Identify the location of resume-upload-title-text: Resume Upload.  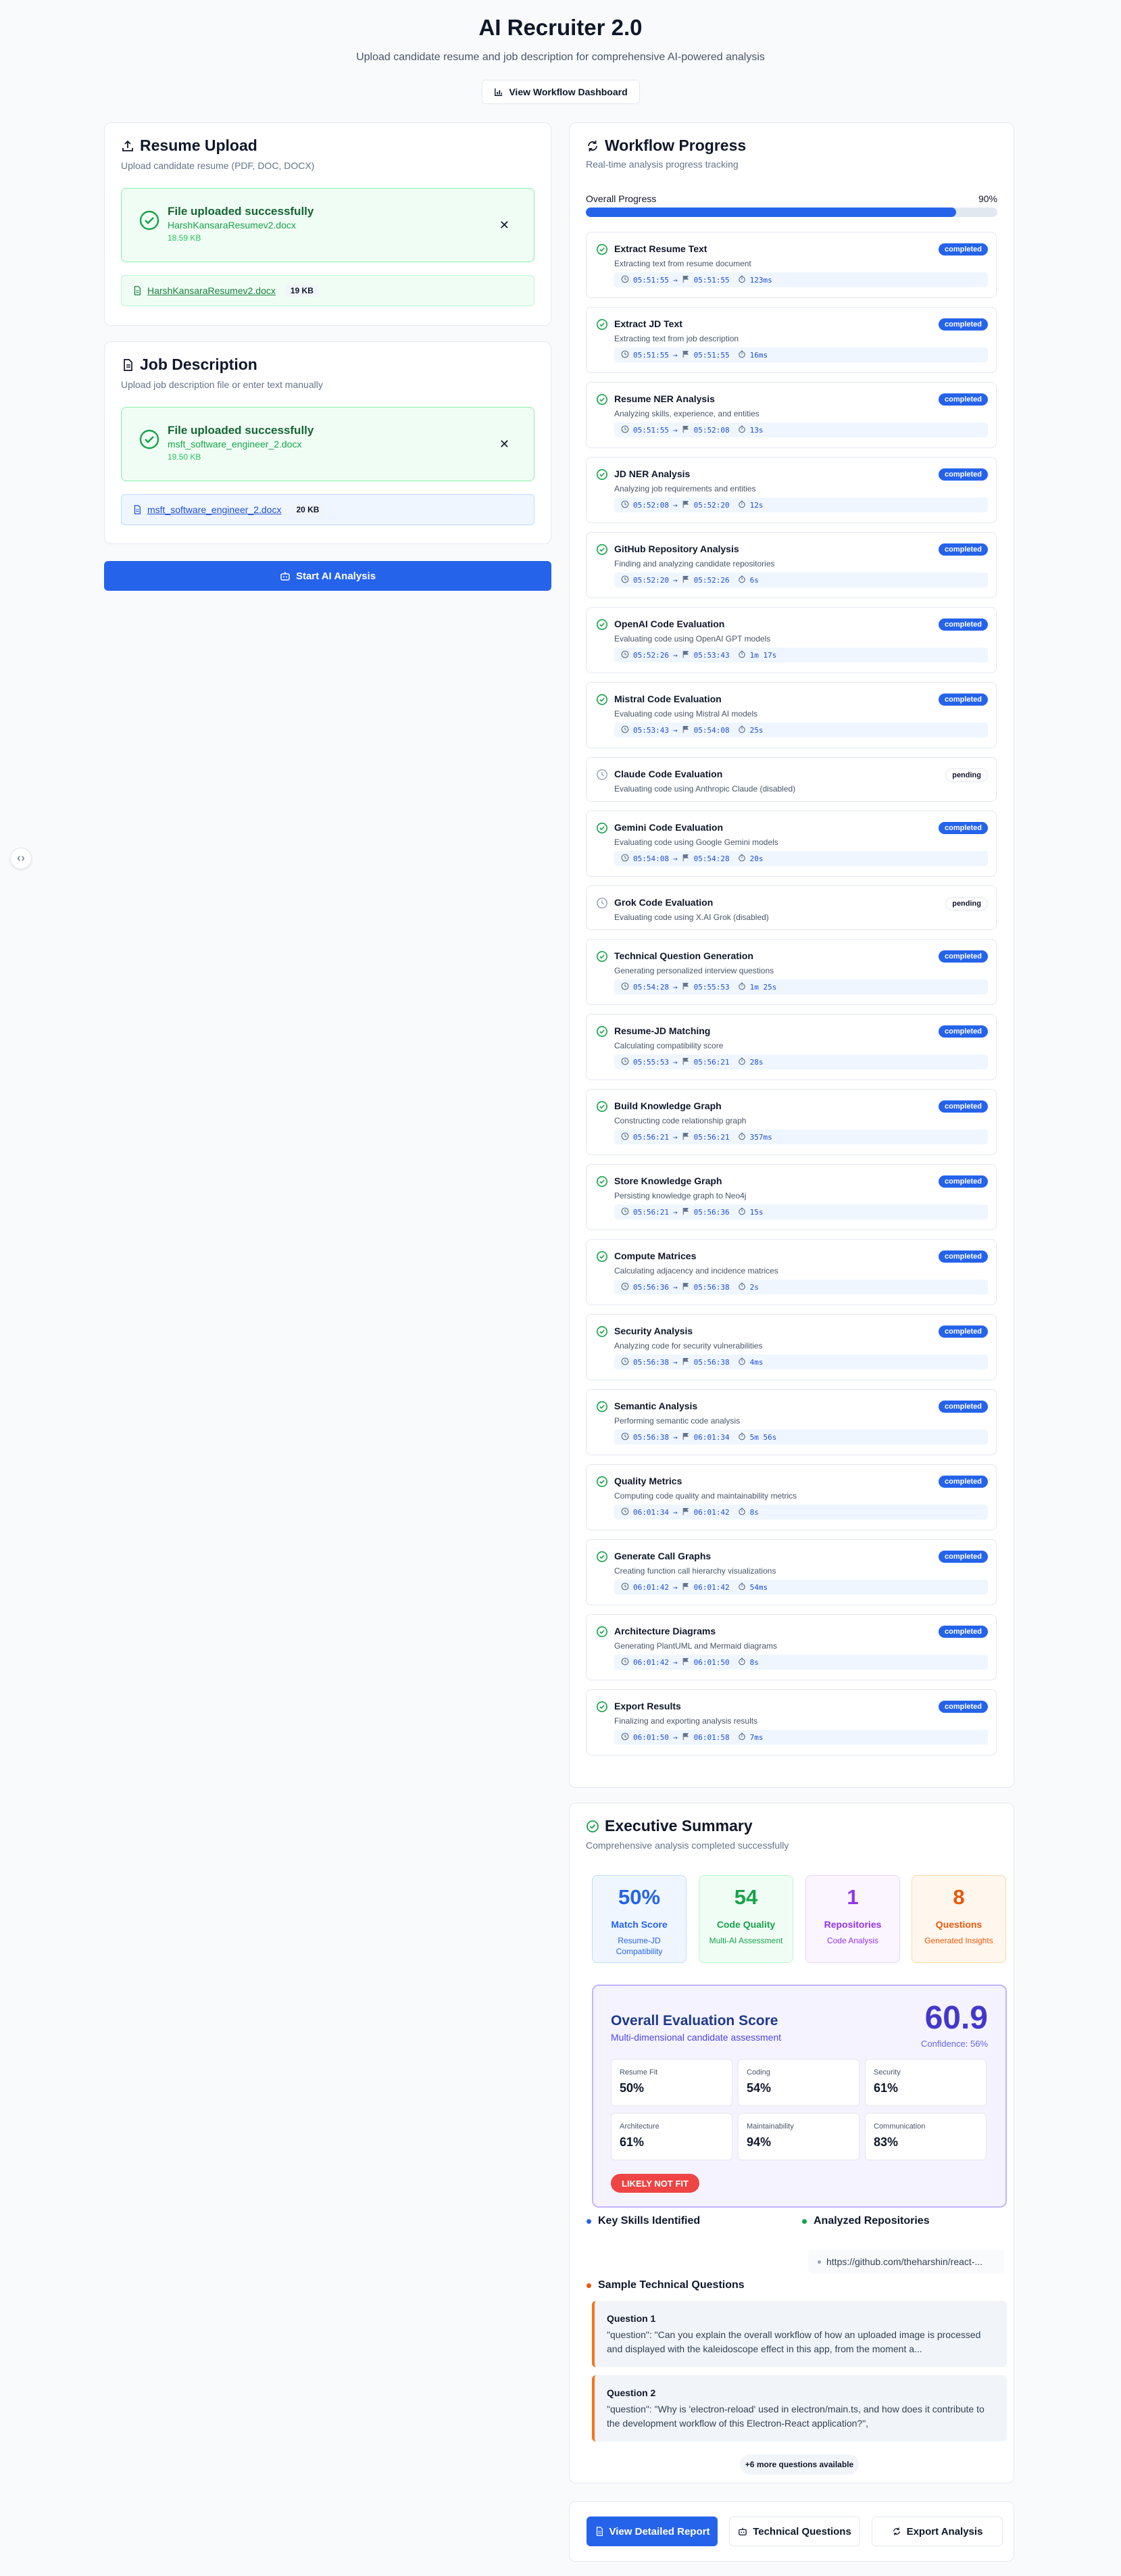
(198, 145).